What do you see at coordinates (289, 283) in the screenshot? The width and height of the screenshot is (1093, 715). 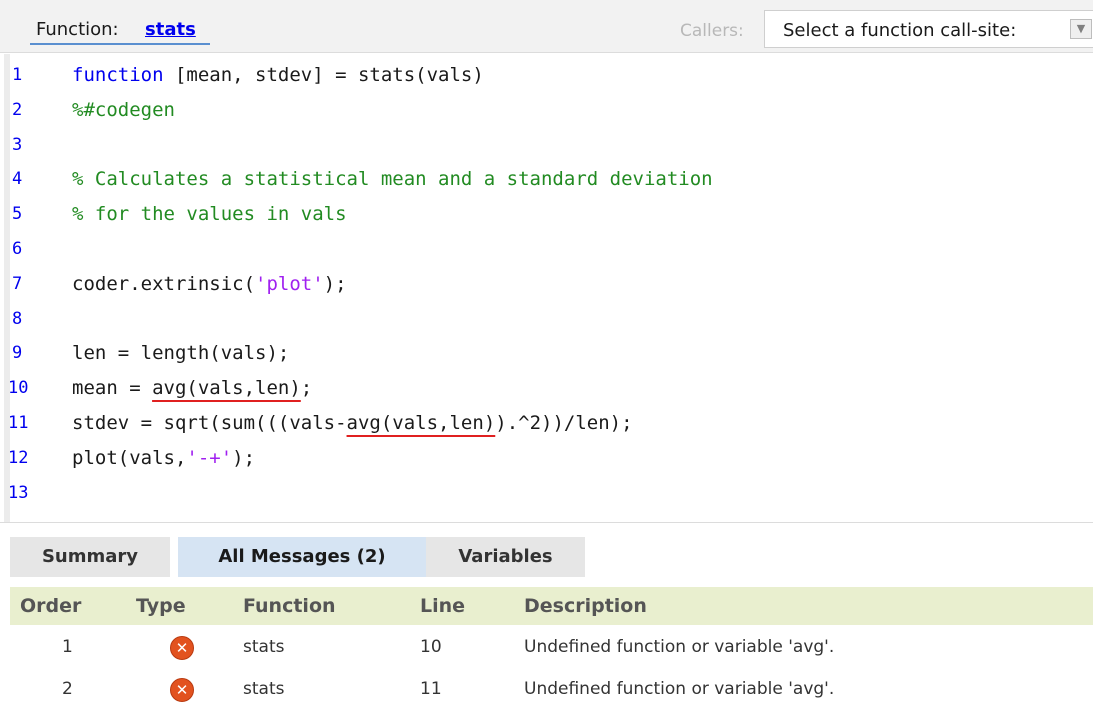 I see `code-string: 'plot'` at bounding box center [289, 283].